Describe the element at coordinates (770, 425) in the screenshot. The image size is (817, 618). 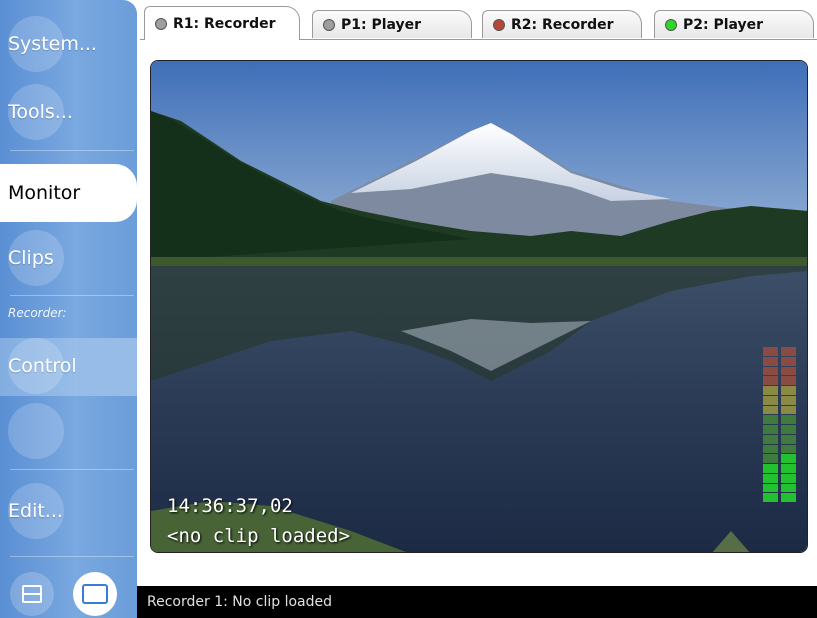
I see `audio-meter-left` at that location.